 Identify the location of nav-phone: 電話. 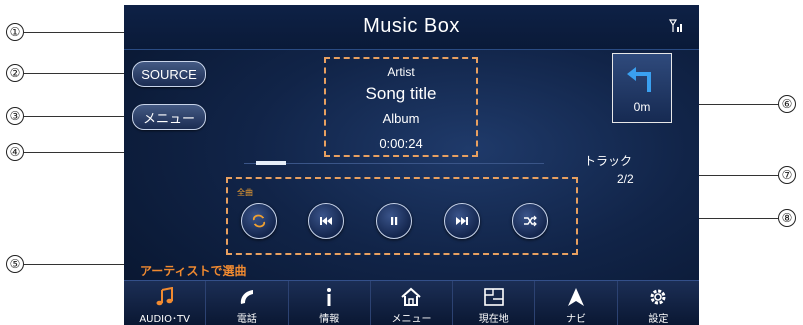
(247, 303).